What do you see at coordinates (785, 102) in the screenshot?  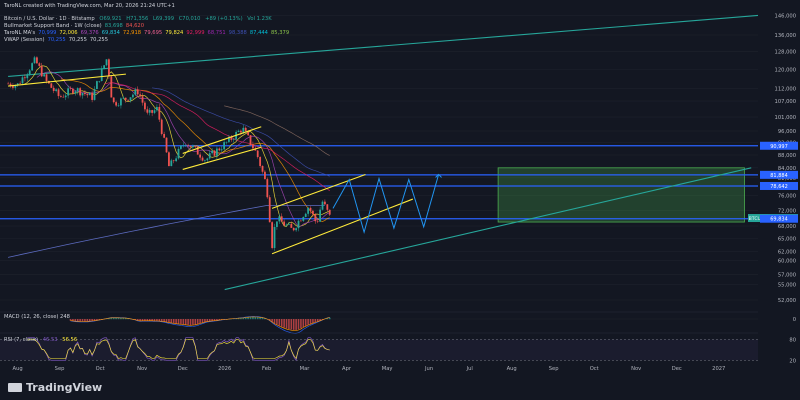 I see `y-tick-label: 107,000` at bounding box center [785, 102].